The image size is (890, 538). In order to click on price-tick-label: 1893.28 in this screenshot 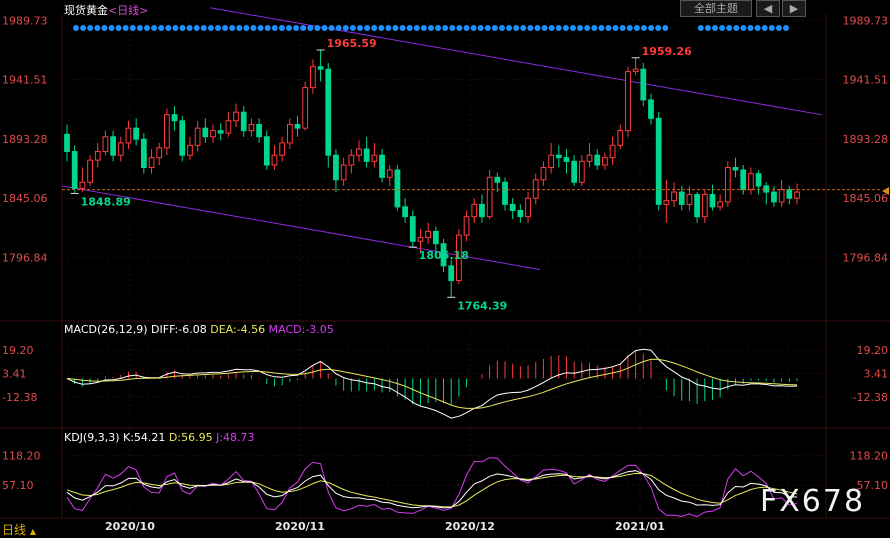, I will do `click(25, 139)`.